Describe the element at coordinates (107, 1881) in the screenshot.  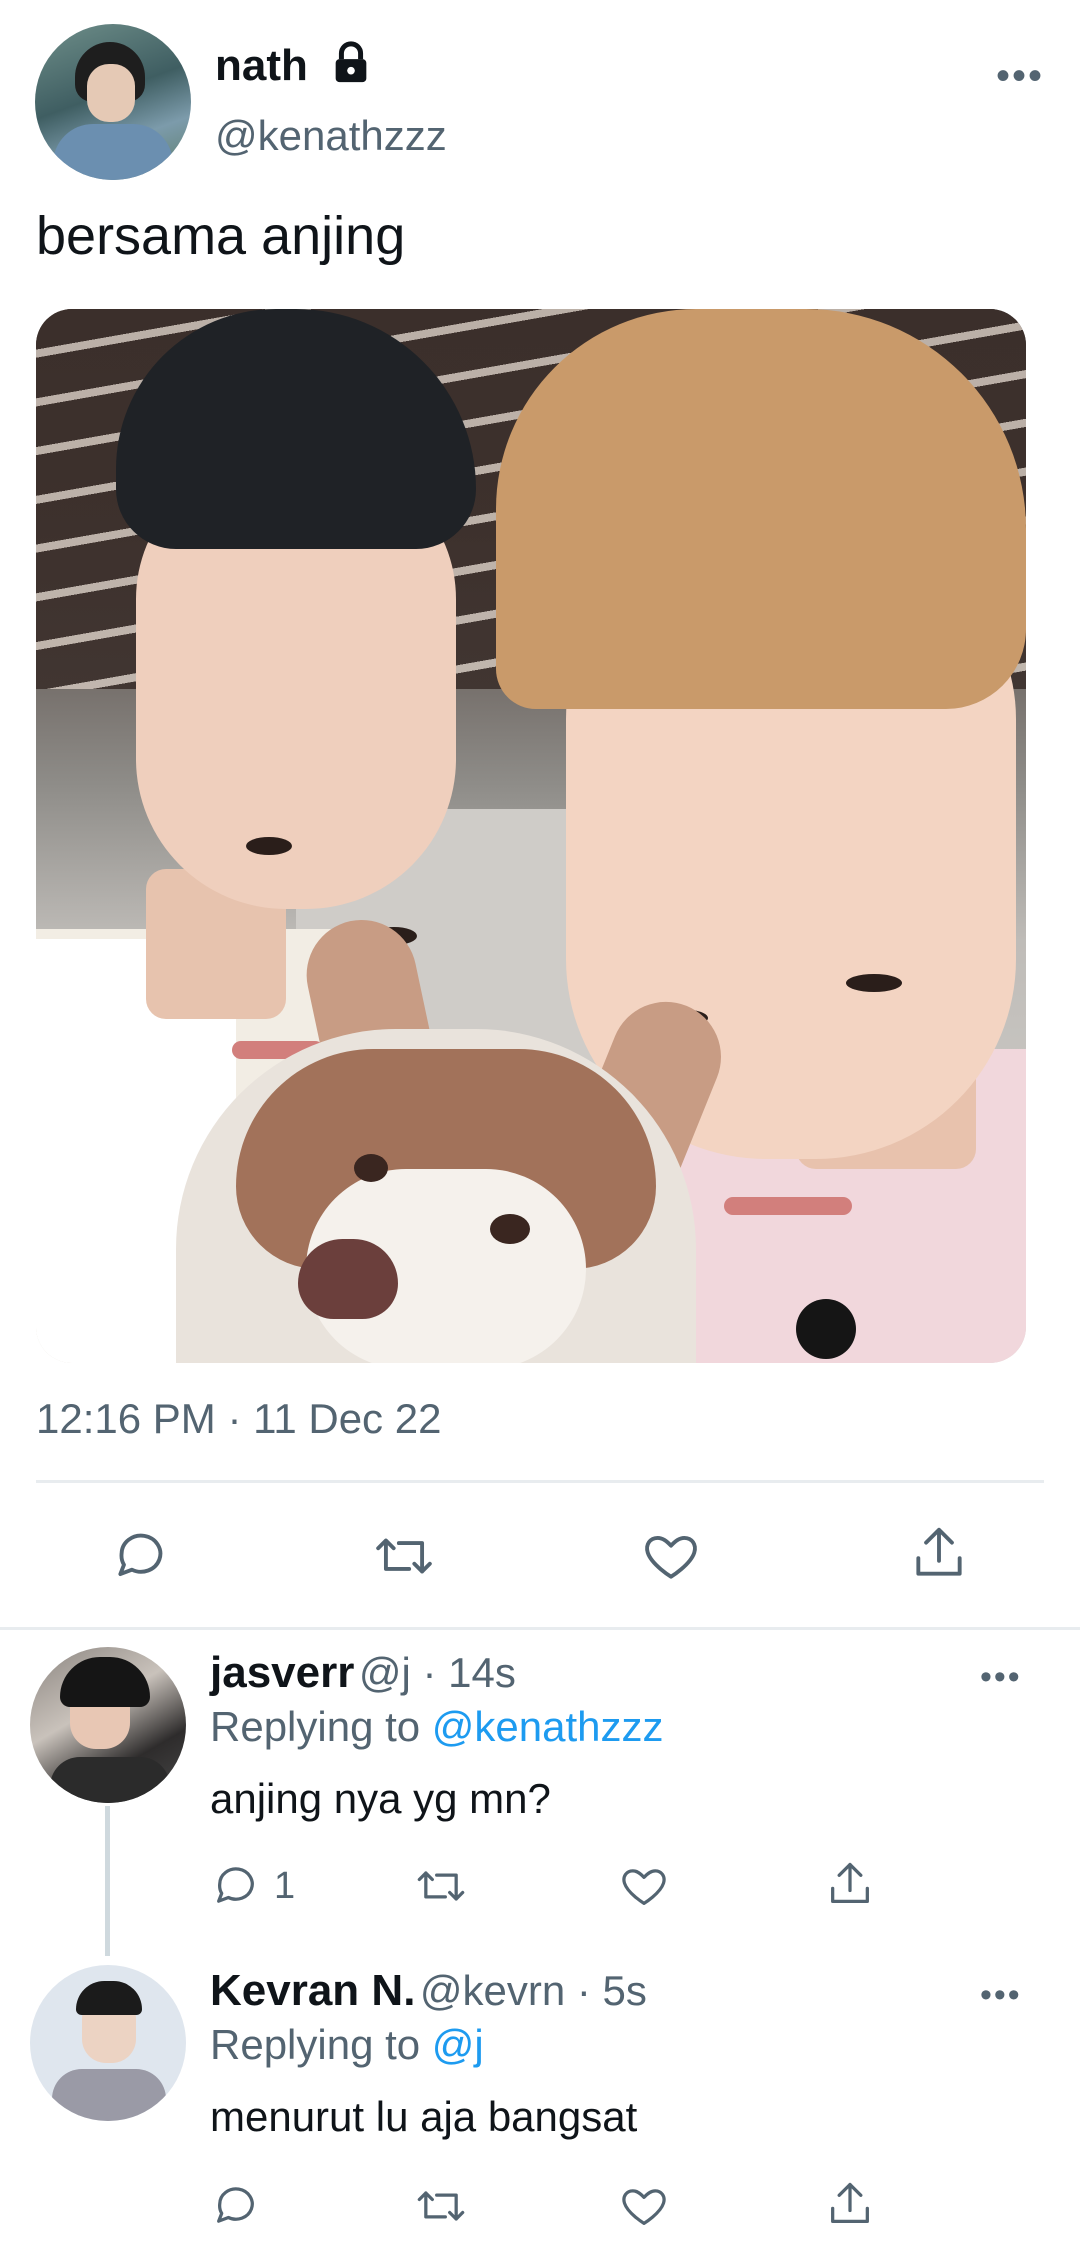
I see `thread-line` at that location.